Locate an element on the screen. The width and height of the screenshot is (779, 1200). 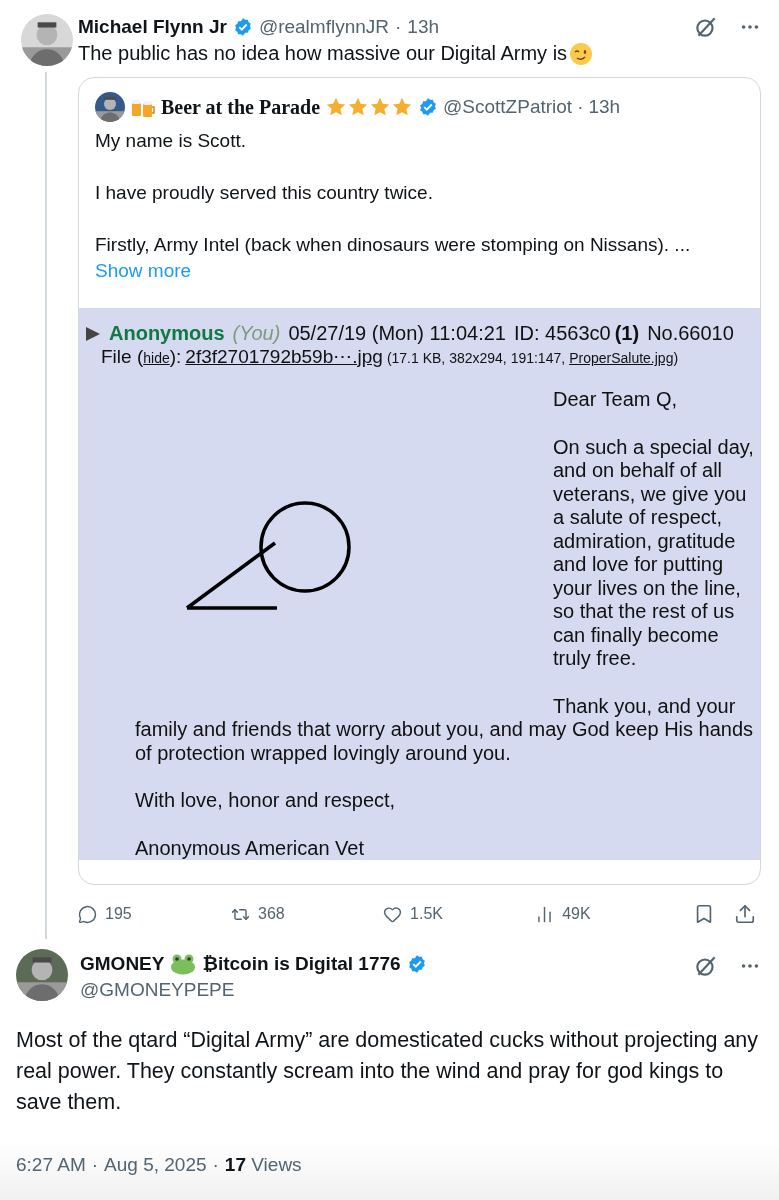
hide-link: hide is located at coordinates (156, 358).